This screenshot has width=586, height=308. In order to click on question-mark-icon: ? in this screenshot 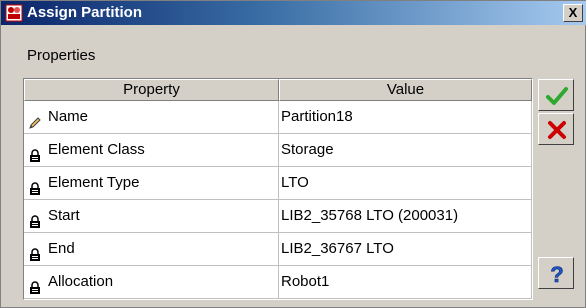, I will do `click(557, 274)`.